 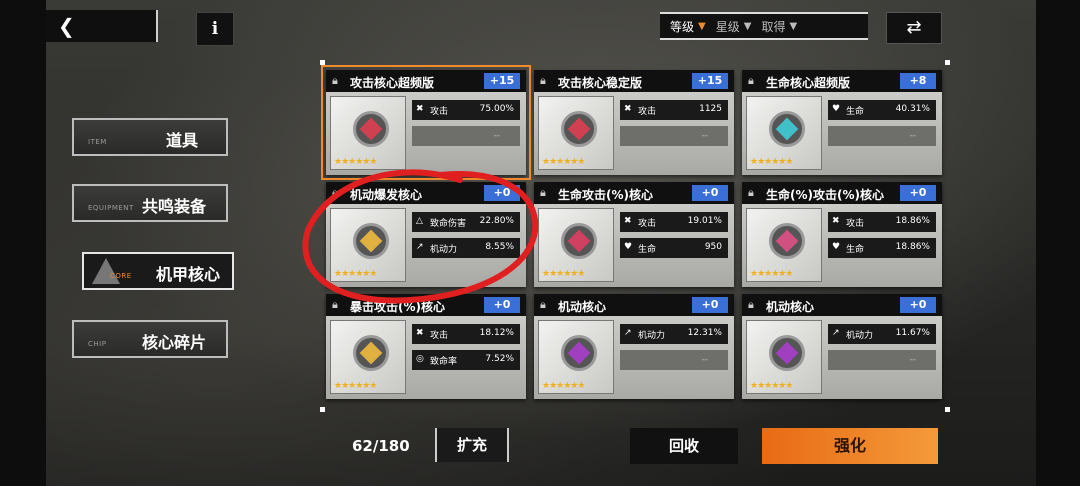 I want to click on nav-label: 机甲核心, so click(x=188, y=274).